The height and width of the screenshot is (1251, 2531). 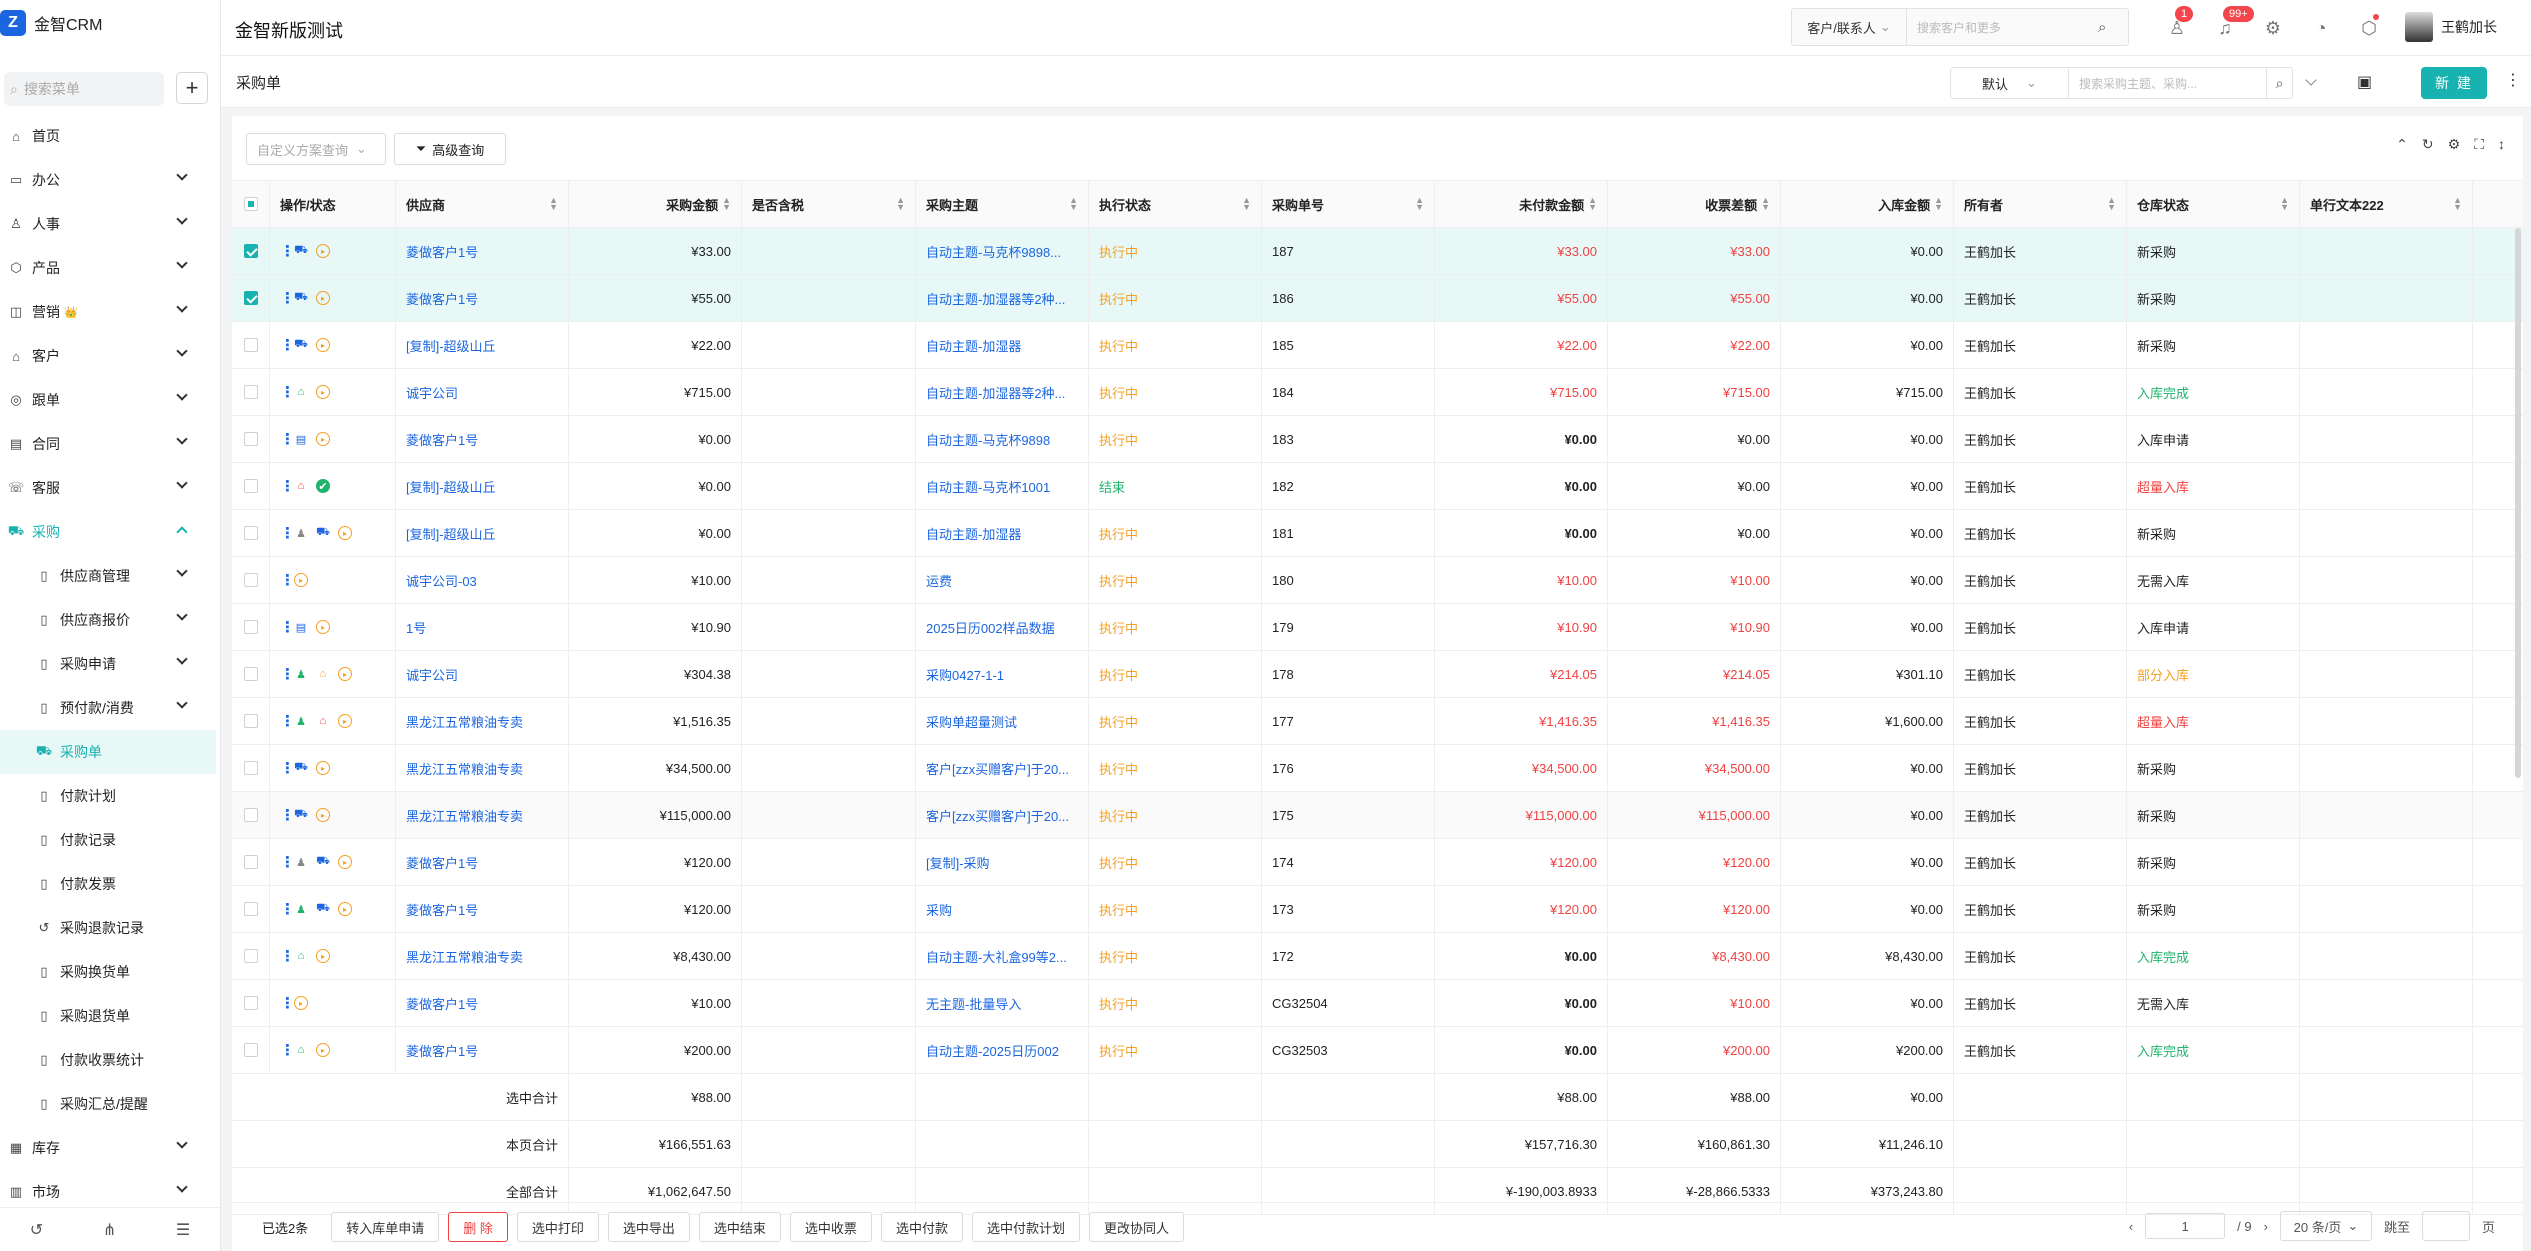 I want to click on sidebar-item: ⌂ 客户, so click(x=108, y=356).